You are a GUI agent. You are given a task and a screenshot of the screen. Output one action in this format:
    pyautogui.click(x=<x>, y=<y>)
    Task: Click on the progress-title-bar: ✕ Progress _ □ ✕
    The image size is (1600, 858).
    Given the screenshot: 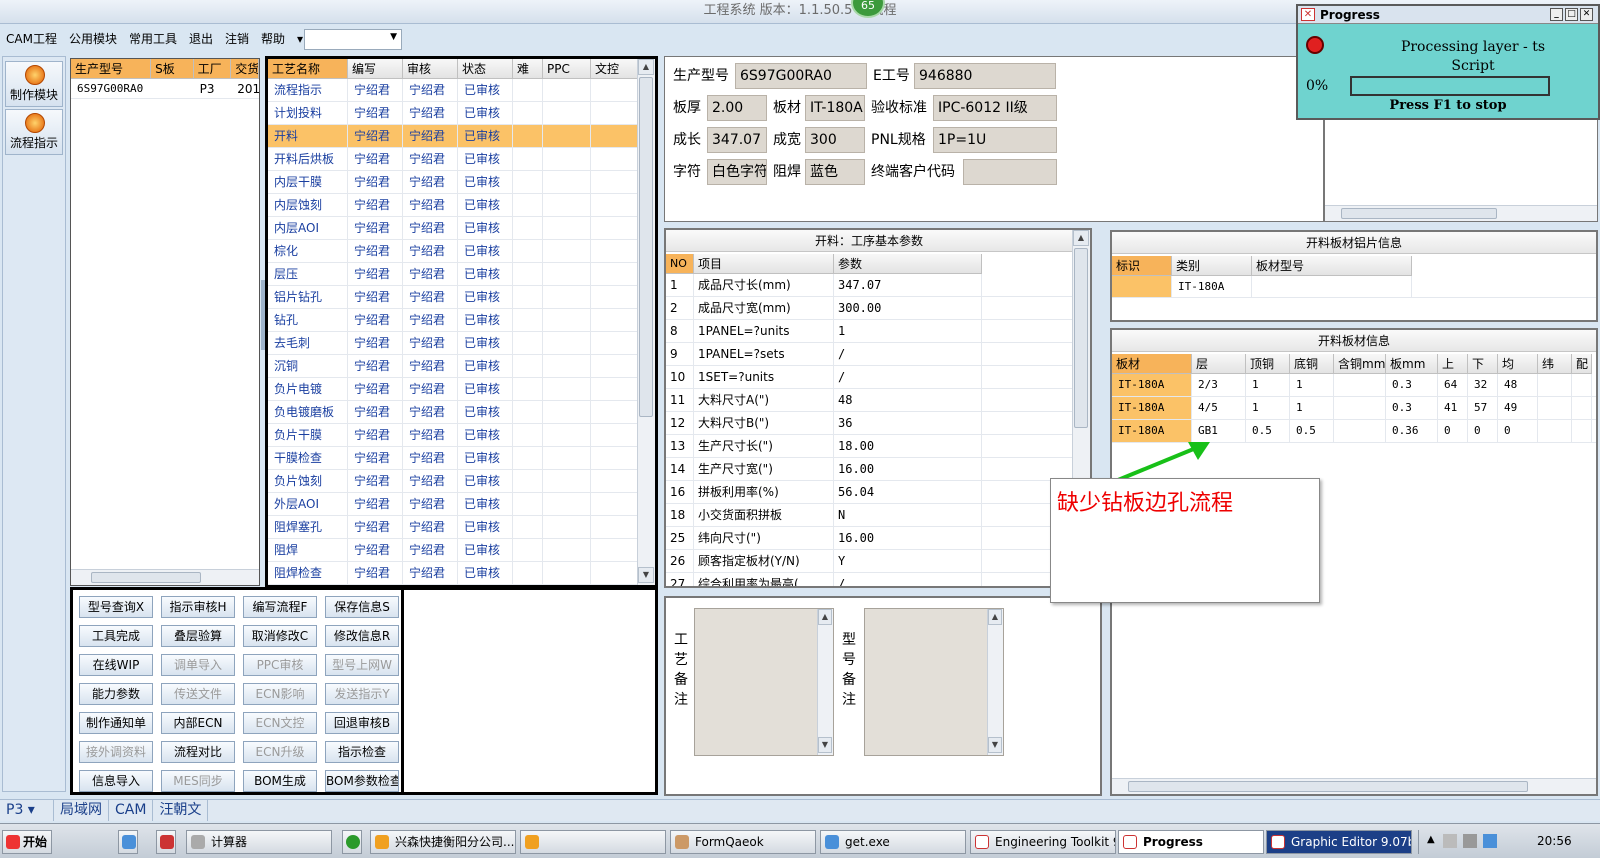 What is the action you would take?
    pyautogui.click(x=1448, y=15)
    